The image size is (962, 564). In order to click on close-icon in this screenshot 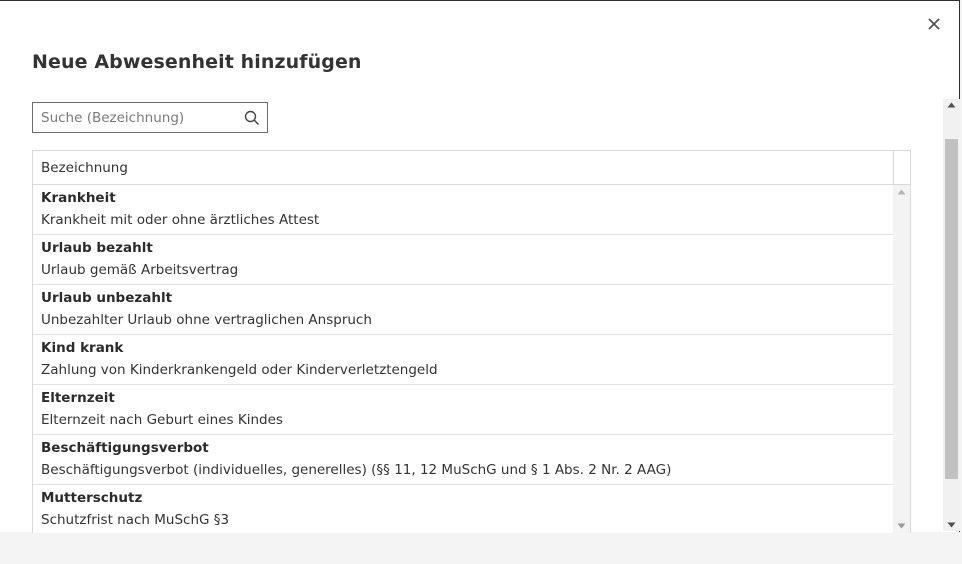, I will do `click(934, 24)`.